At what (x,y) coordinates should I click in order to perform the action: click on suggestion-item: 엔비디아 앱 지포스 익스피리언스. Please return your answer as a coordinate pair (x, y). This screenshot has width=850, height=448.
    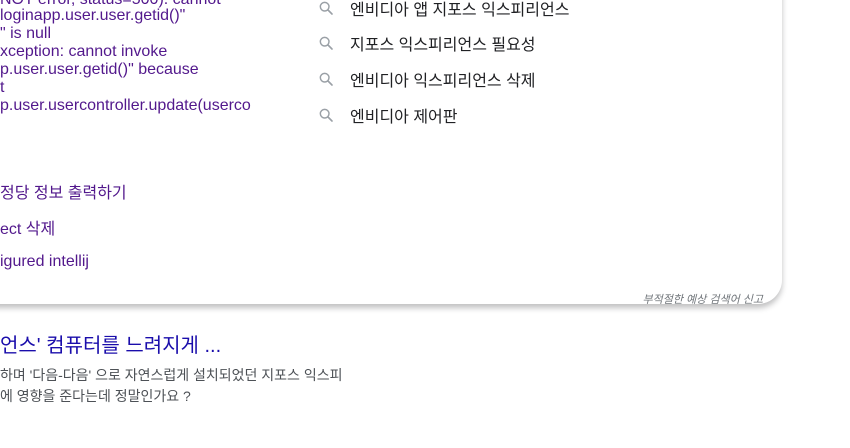
    Looking at the image, I should click on (443, 11).